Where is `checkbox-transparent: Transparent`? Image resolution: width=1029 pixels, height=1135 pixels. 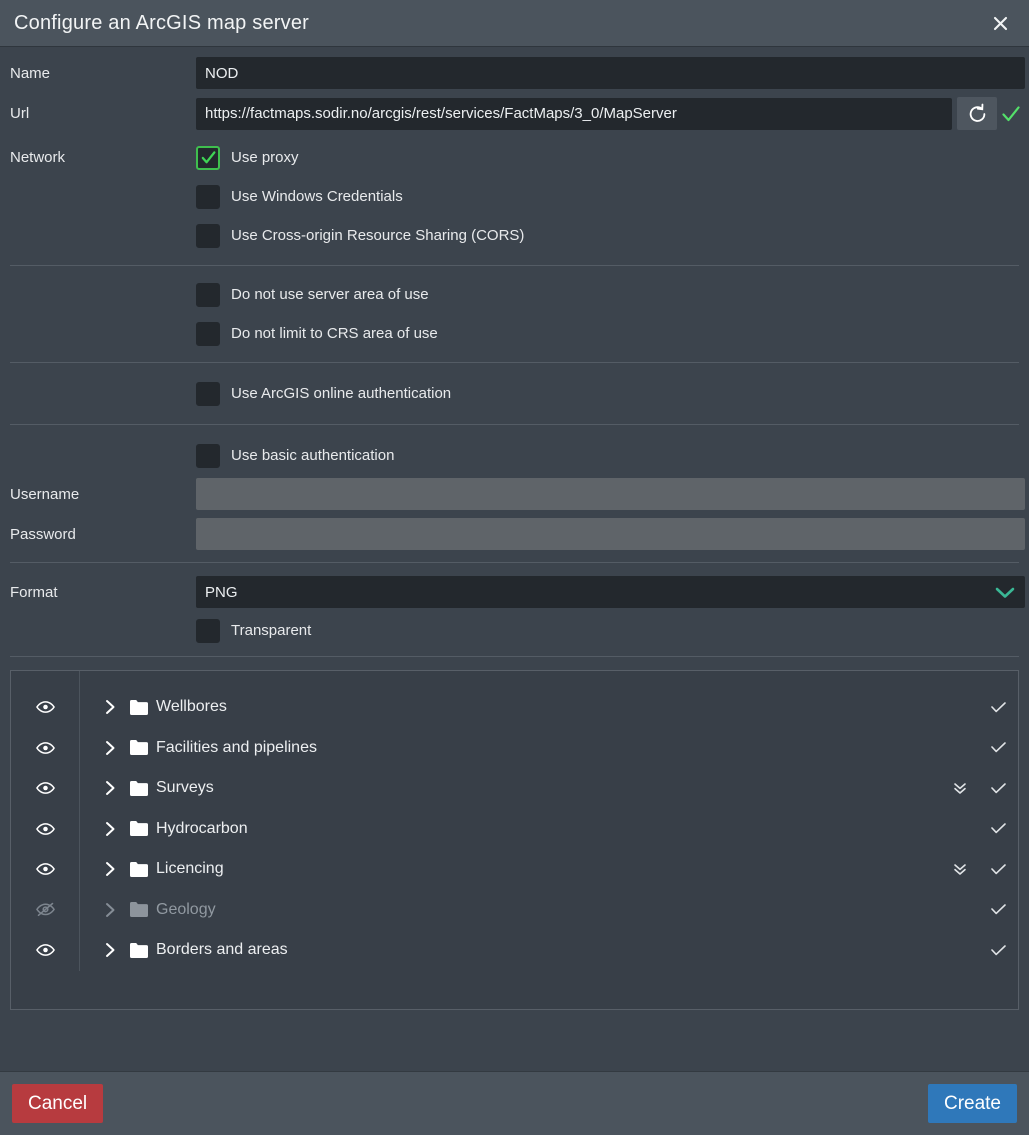
checkbox-transparent: Transparent is located at coordinates (254, 630).